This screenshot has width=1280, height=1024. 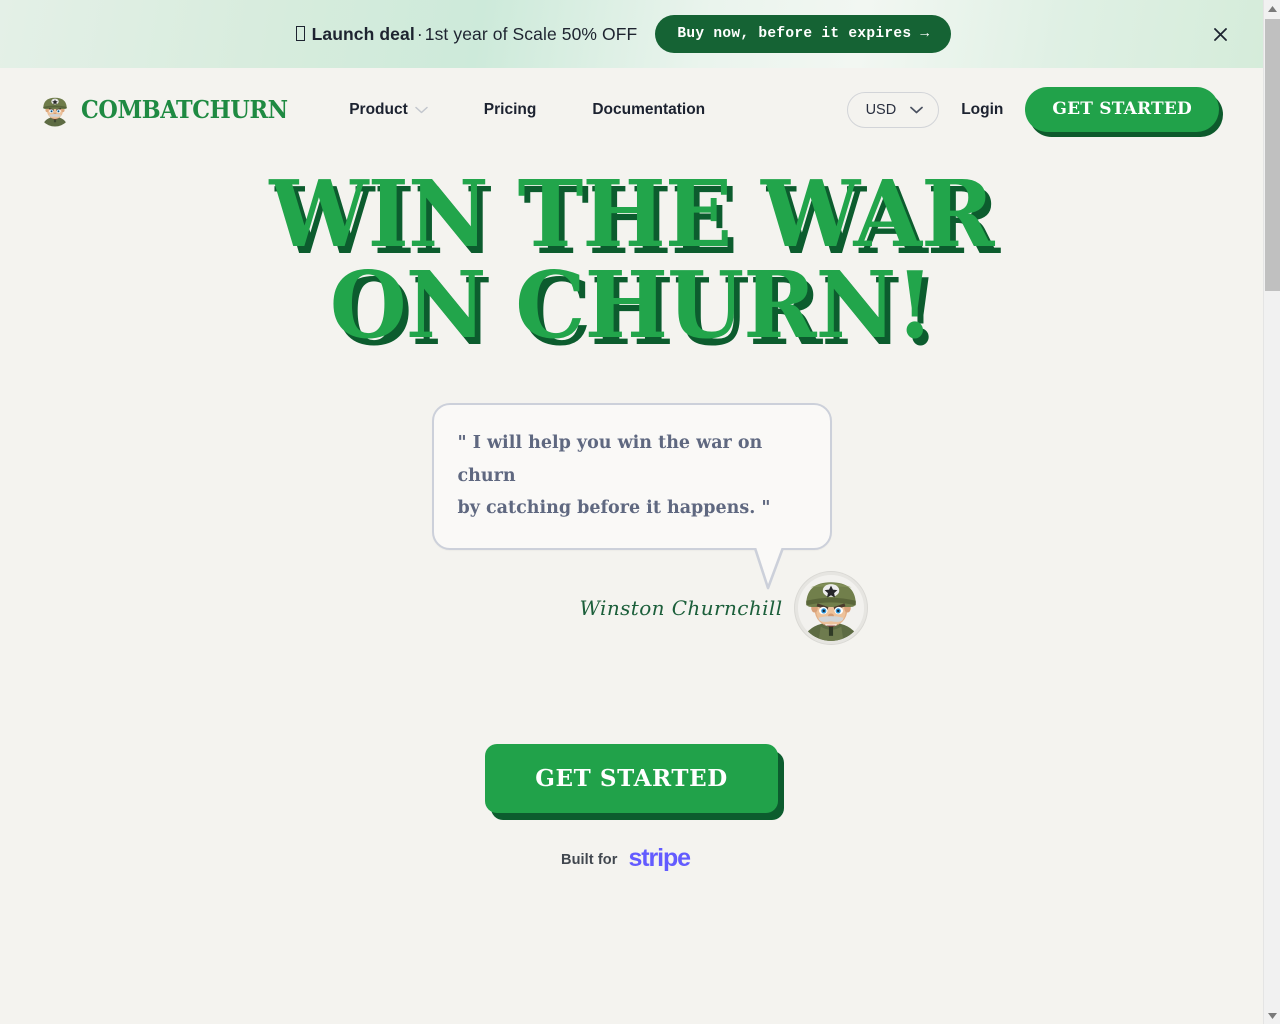 What do you see at coordinates (300, 33) in the screenshot?
I see `missing-glyph-box-icon` at bounding box center [300, 33].